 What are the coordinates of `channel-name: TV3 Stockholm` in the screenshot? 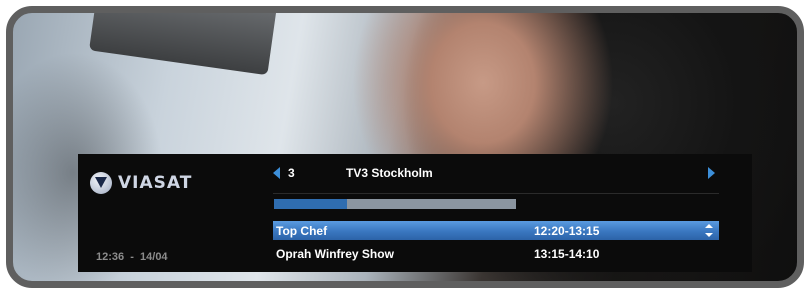 It's located at (389, 173).